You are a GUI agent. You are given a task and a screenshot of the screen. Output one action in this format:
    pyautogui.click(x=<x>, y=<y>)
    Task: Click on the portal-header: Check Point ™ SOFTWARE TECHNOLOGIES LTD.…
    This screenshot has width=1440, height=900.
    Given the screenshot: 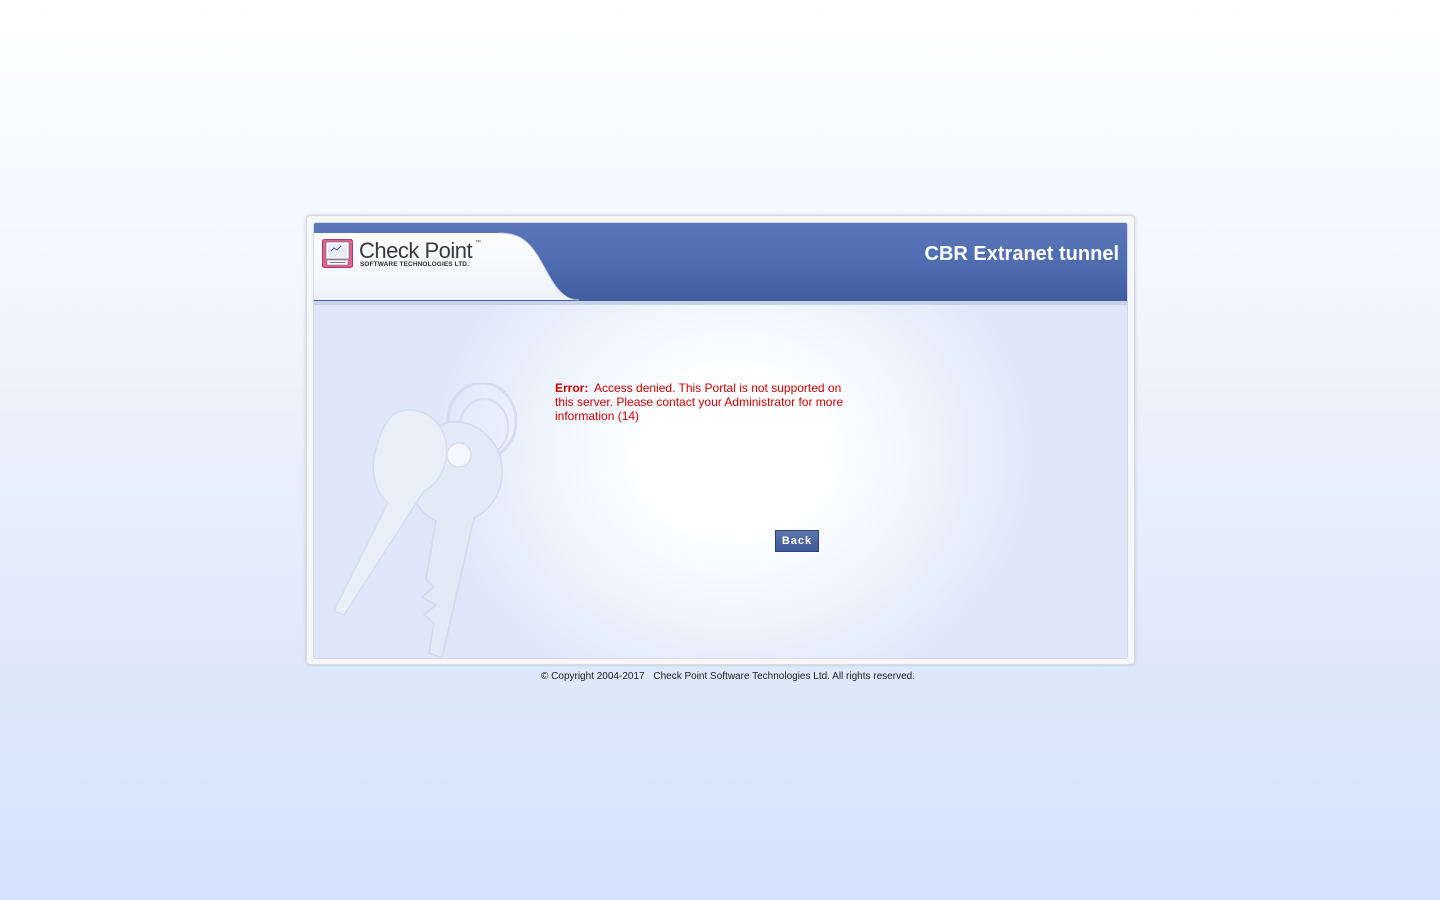 What is the action you would take?
    pyautogui.click(x=720, y=264)
    